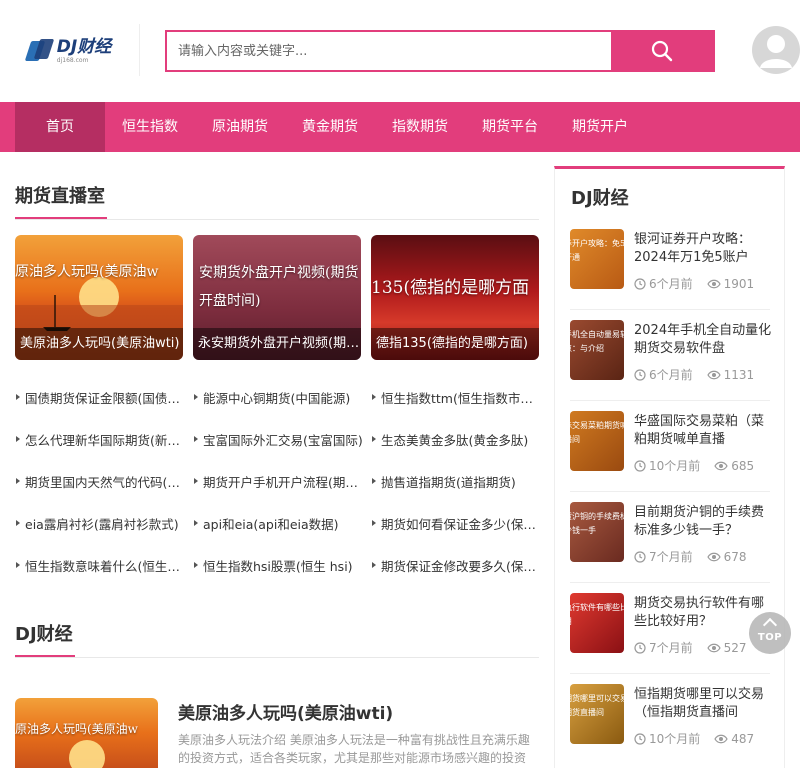 Image resolution: width=800 pixels, height=768 pixels. What do you see at coordinates (420, 127) in the screenshot?
I see `nav-item-index-futures: 指数期货` at bounding box center [420, 127].